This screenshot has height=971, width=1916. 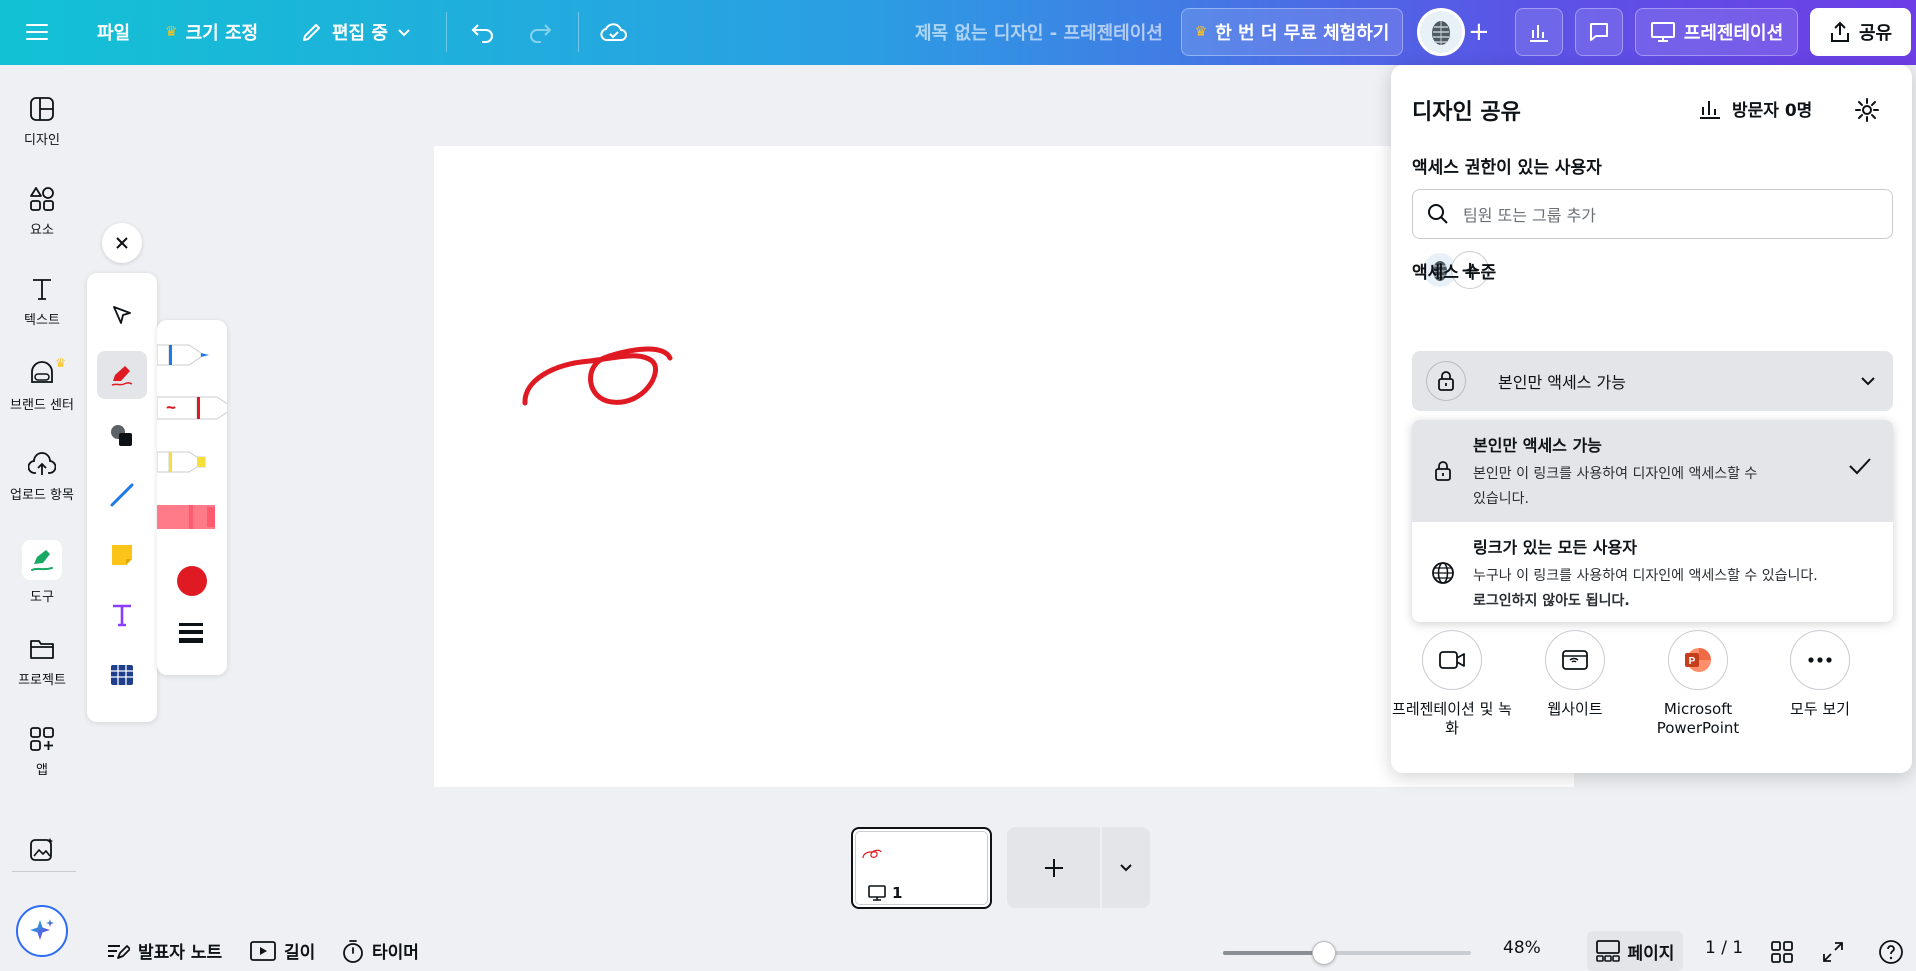 What do you see at coordinates (311, 32) in the screenshot?
I see `pencil-icon` at bounding box center [311, 32].